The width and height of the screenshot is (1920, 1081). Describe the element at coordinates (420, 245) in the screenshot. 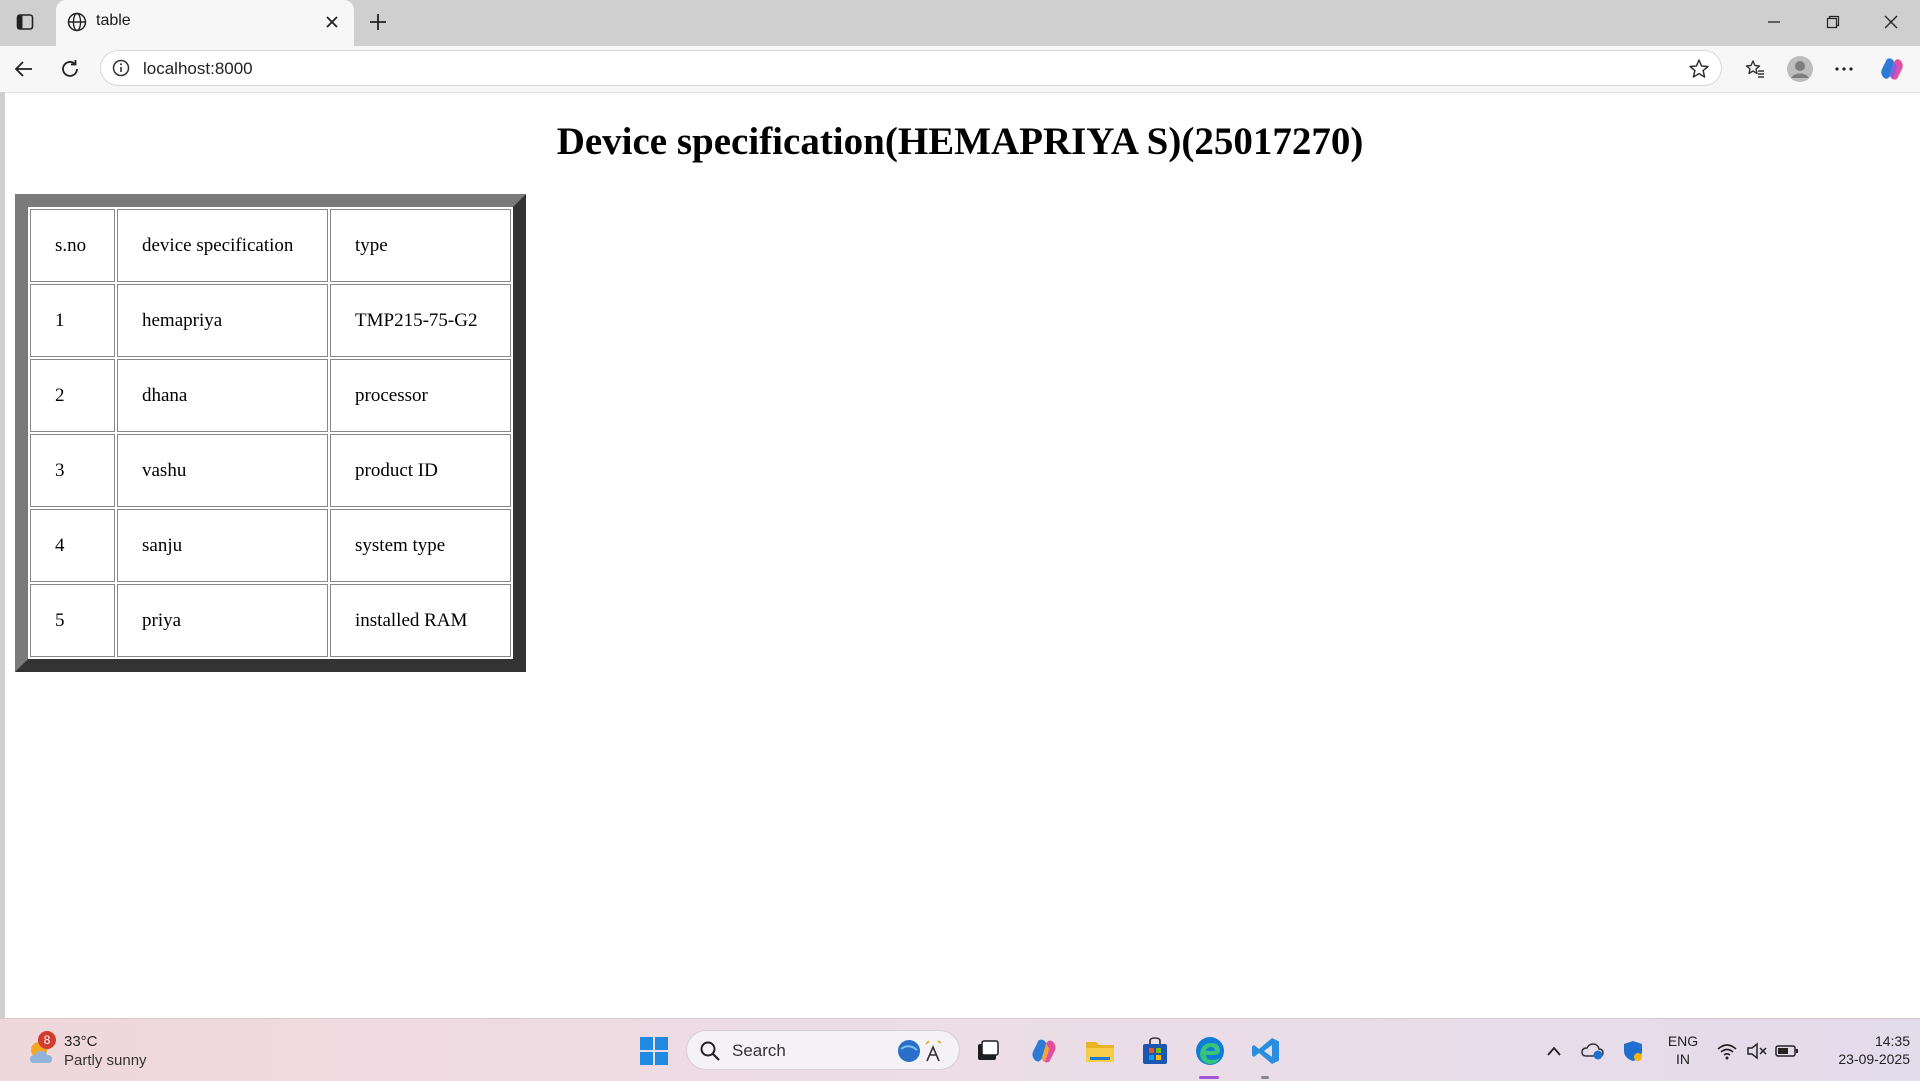

I see `table-cell: type` at that location.